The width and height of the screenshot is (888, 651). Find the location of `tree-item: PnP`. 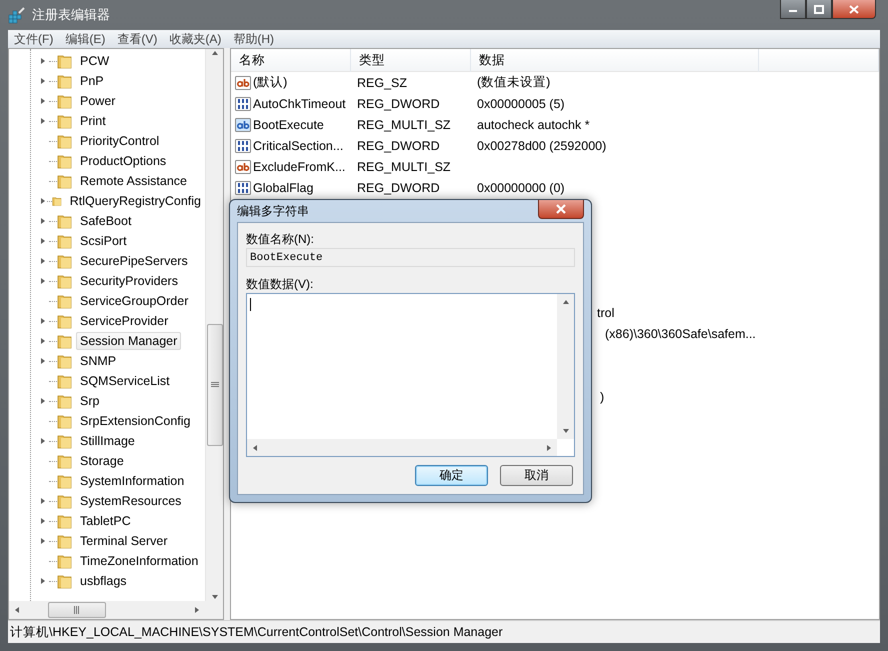

tree-item: PnP is located at coordinates (92, 81).